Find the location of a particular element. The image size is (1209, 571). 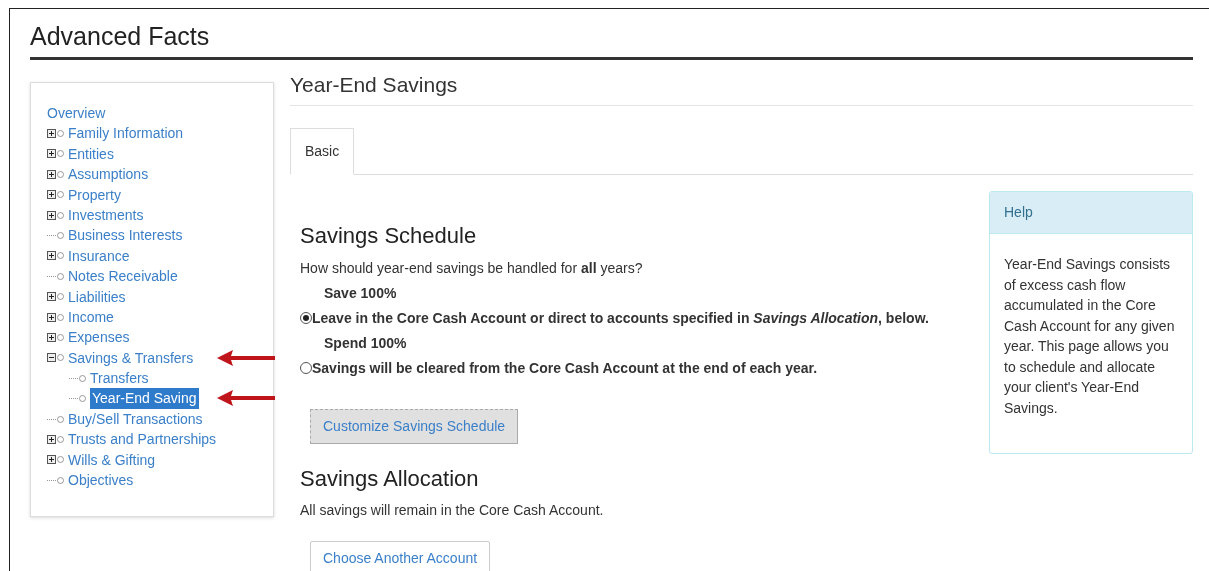

section-title: Year-End Savings is located at coordinates (741, 83).